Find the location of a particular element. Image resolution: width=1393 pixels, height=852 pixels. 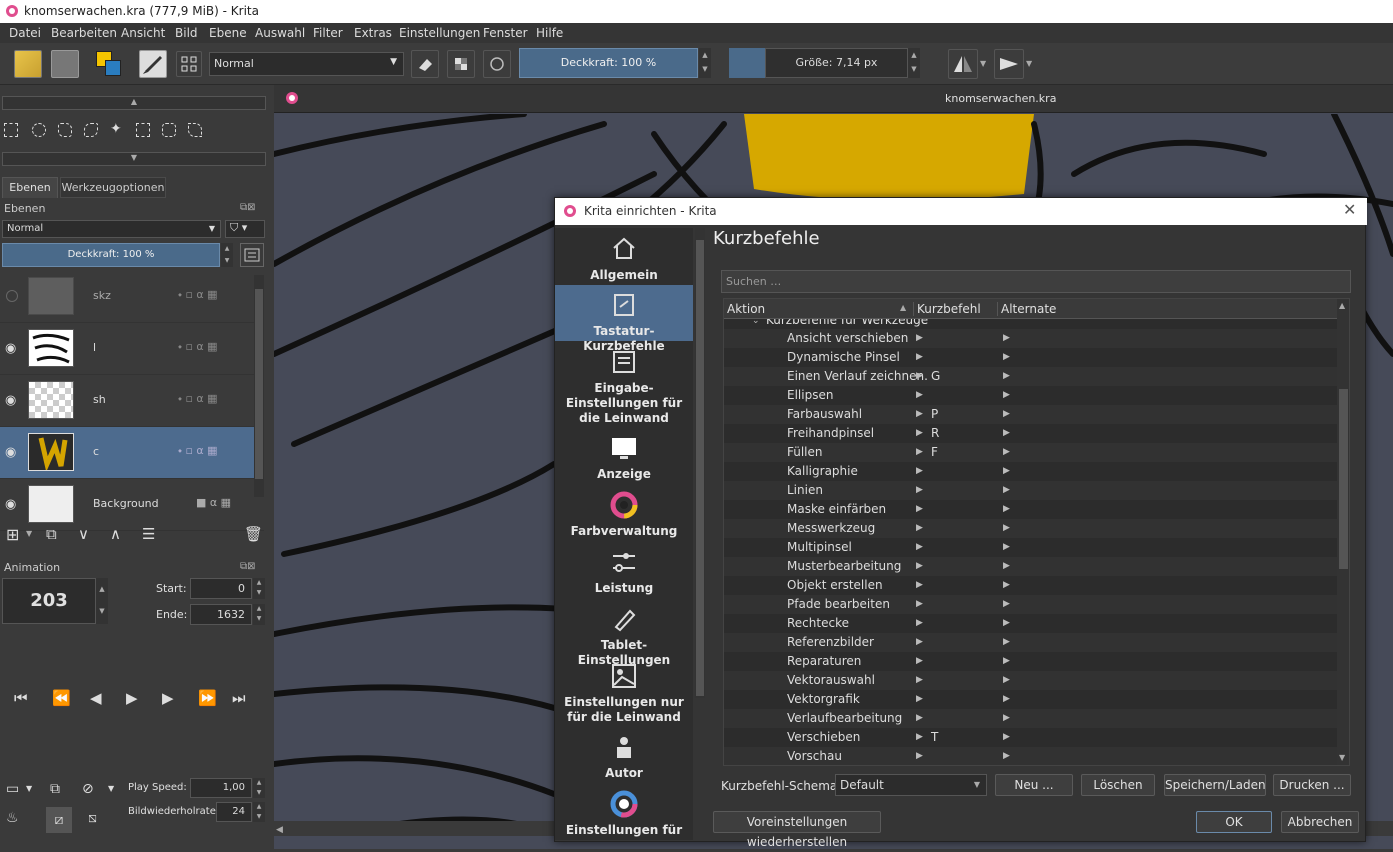

size-slider: Größe: 7,14 px is located at coordinates (836, 63).